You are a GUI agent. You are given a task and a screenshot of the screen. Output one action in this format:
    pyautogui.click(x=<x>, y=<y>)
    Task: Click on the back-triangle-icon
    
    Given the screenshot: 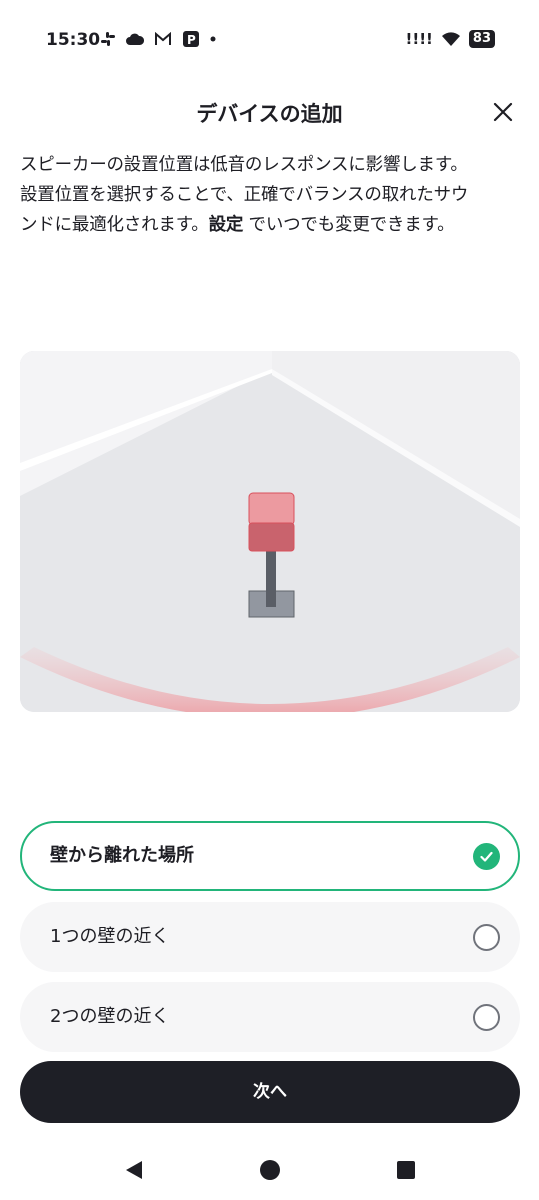 What is the action you would take?
    pyautogui.click(x=134, y=1170)
    